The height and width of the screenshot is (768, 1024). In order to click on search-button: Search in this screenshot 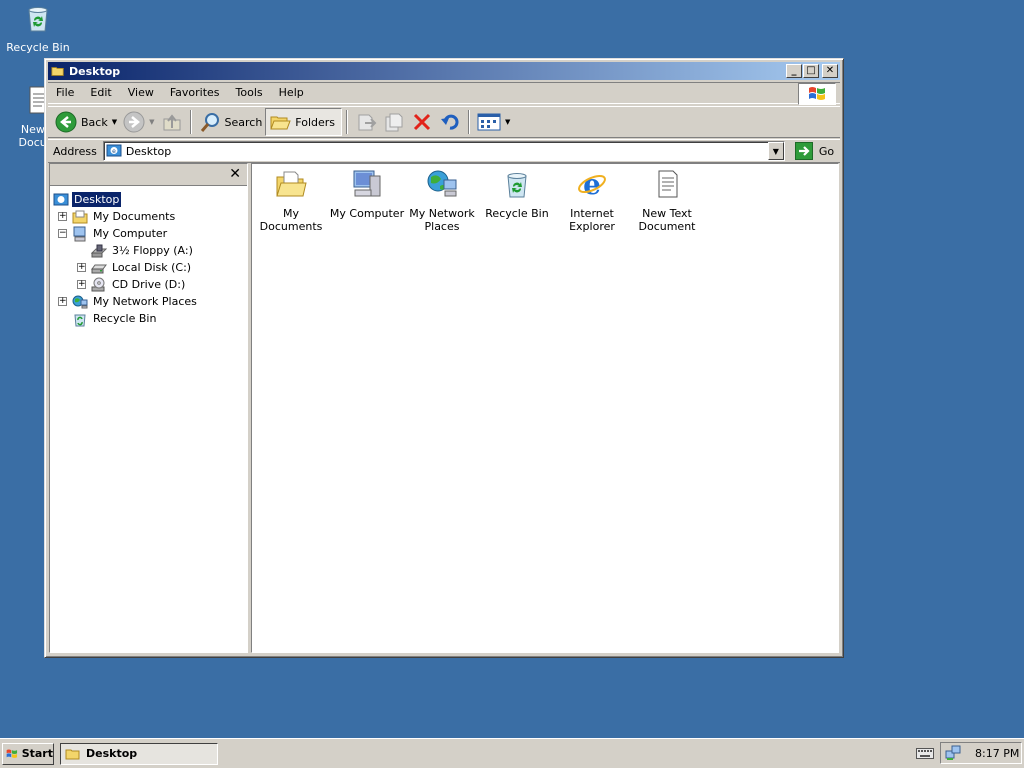, I will do `click(231, 122)`.